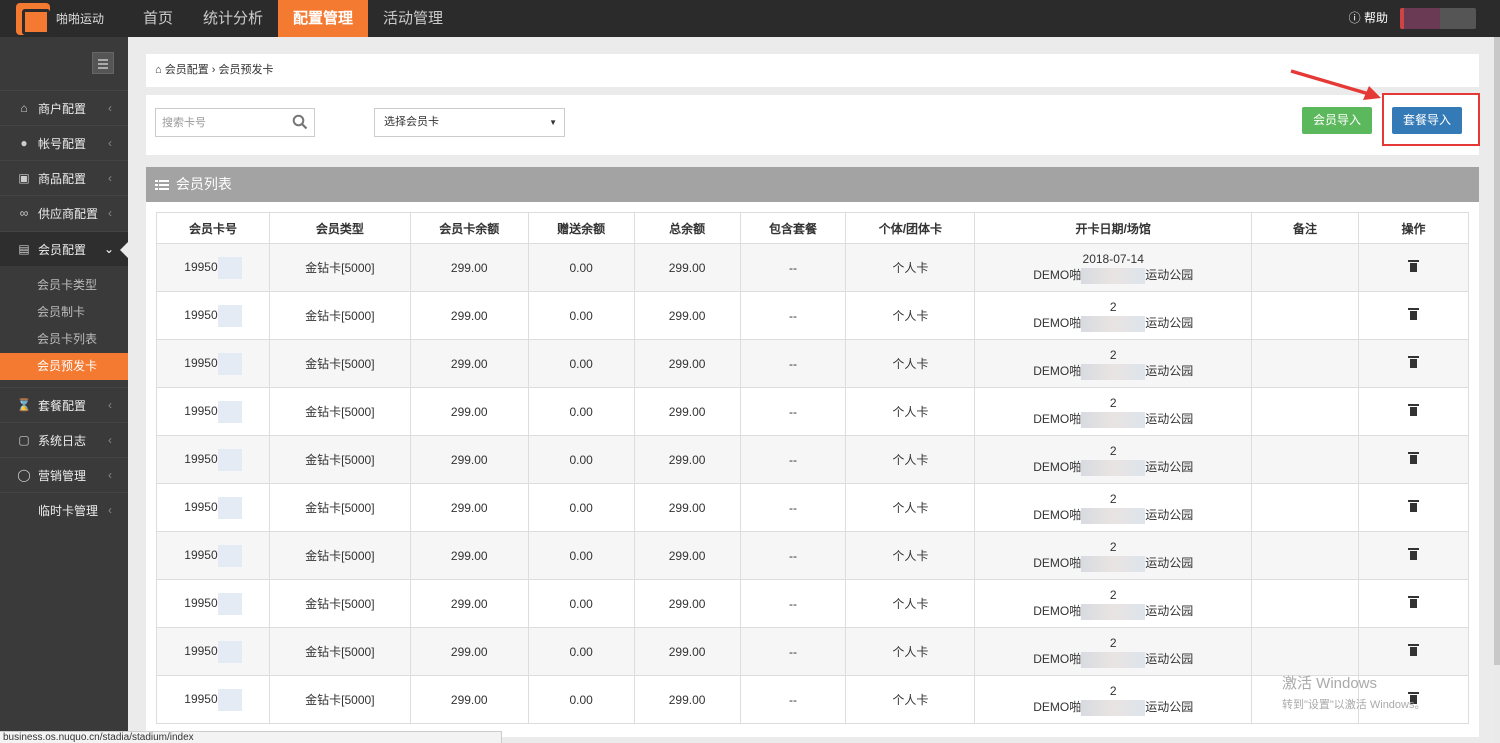  I want to click on col-date-venue: 开卡日期/场馆, so click(1113, 228).